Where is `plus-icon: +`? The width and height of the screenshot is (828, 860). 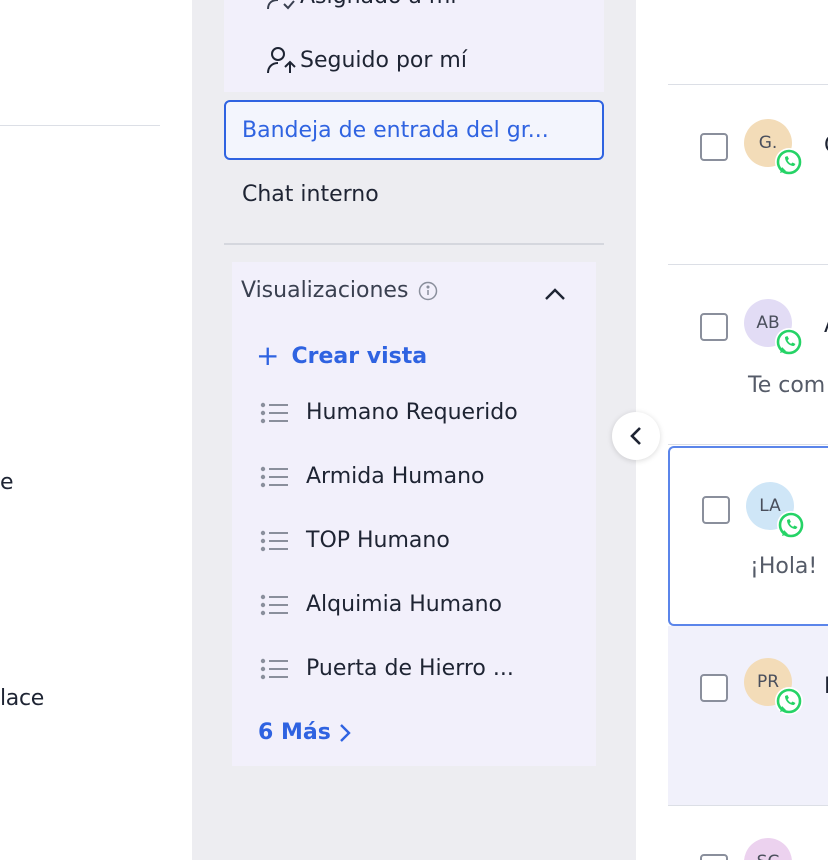
plus-icon: + is located at coordinates (268, 355).